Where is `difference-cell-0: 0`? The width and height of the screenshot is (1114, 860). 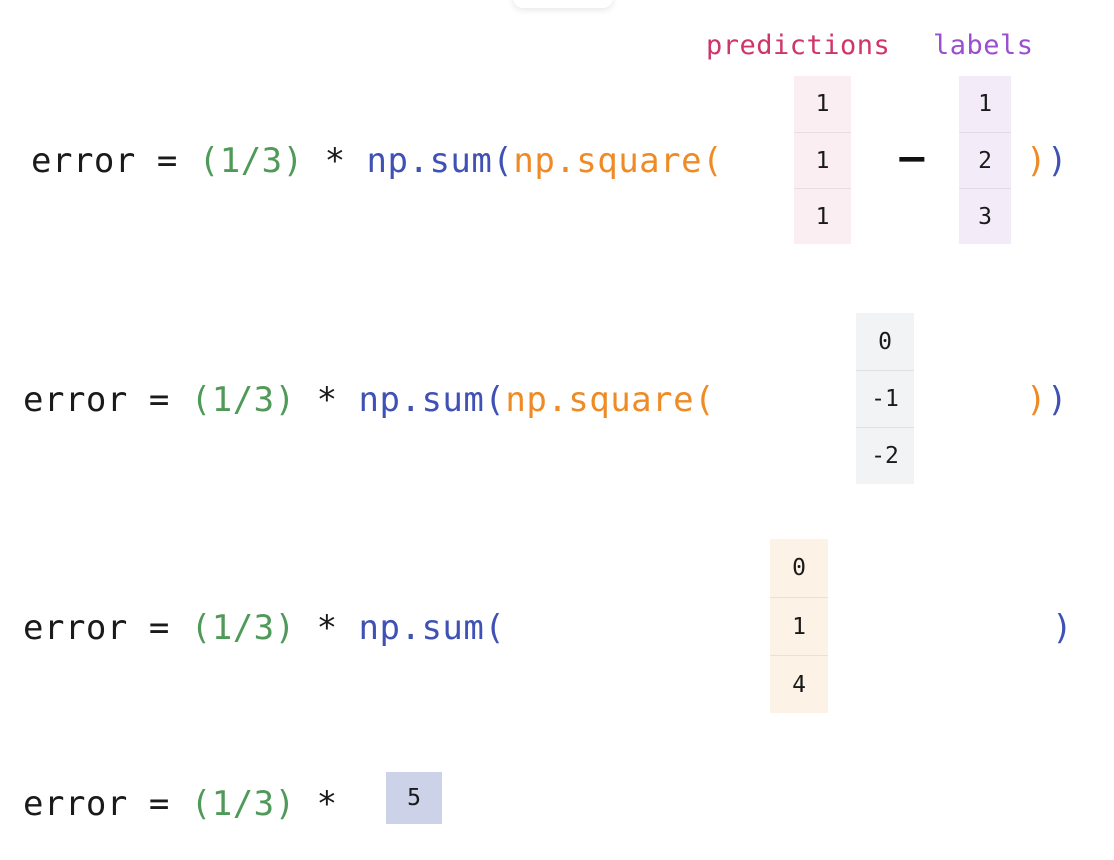
difference-cell-0: 0 is located at coordinates (885, 341).